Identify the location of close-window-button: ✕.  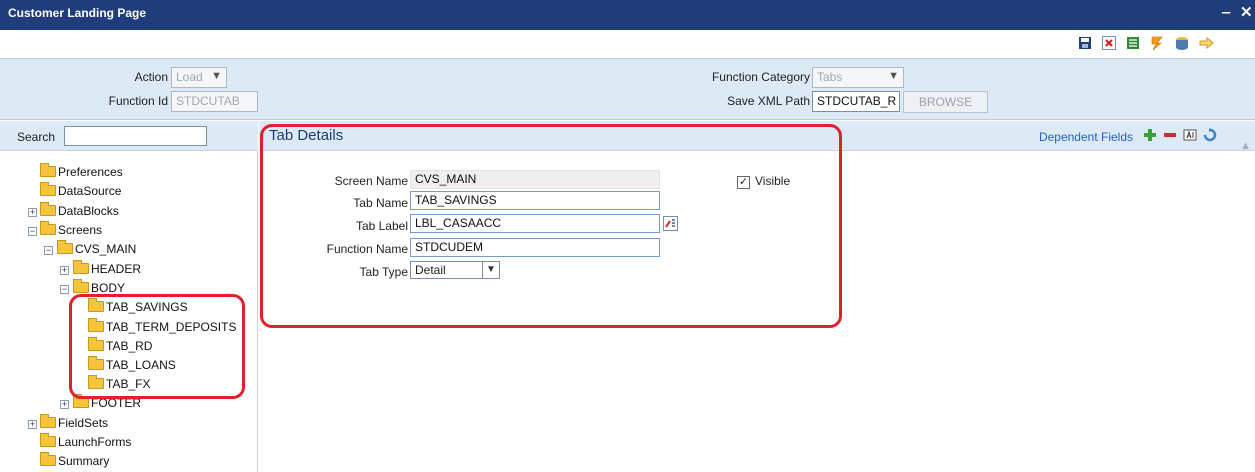
(1246, 13).